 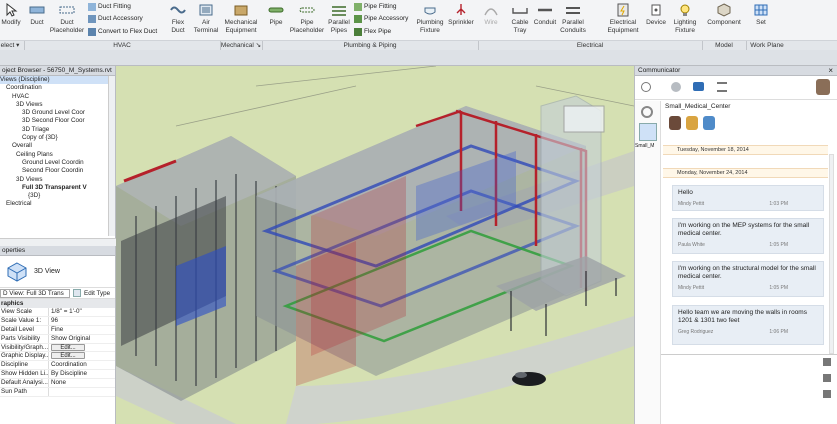 What do you see at coordinates (57, 80) in the screenshot?
I see `tree-item: Views (Discipline)` at bounding box center [57, 80].